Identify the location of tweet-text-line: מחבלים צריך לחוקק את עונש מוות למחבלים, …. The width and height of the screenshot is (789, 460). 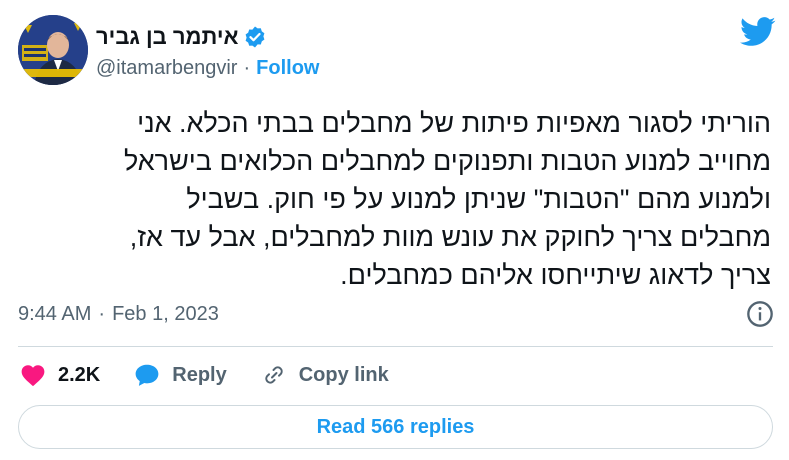
(450, 237).